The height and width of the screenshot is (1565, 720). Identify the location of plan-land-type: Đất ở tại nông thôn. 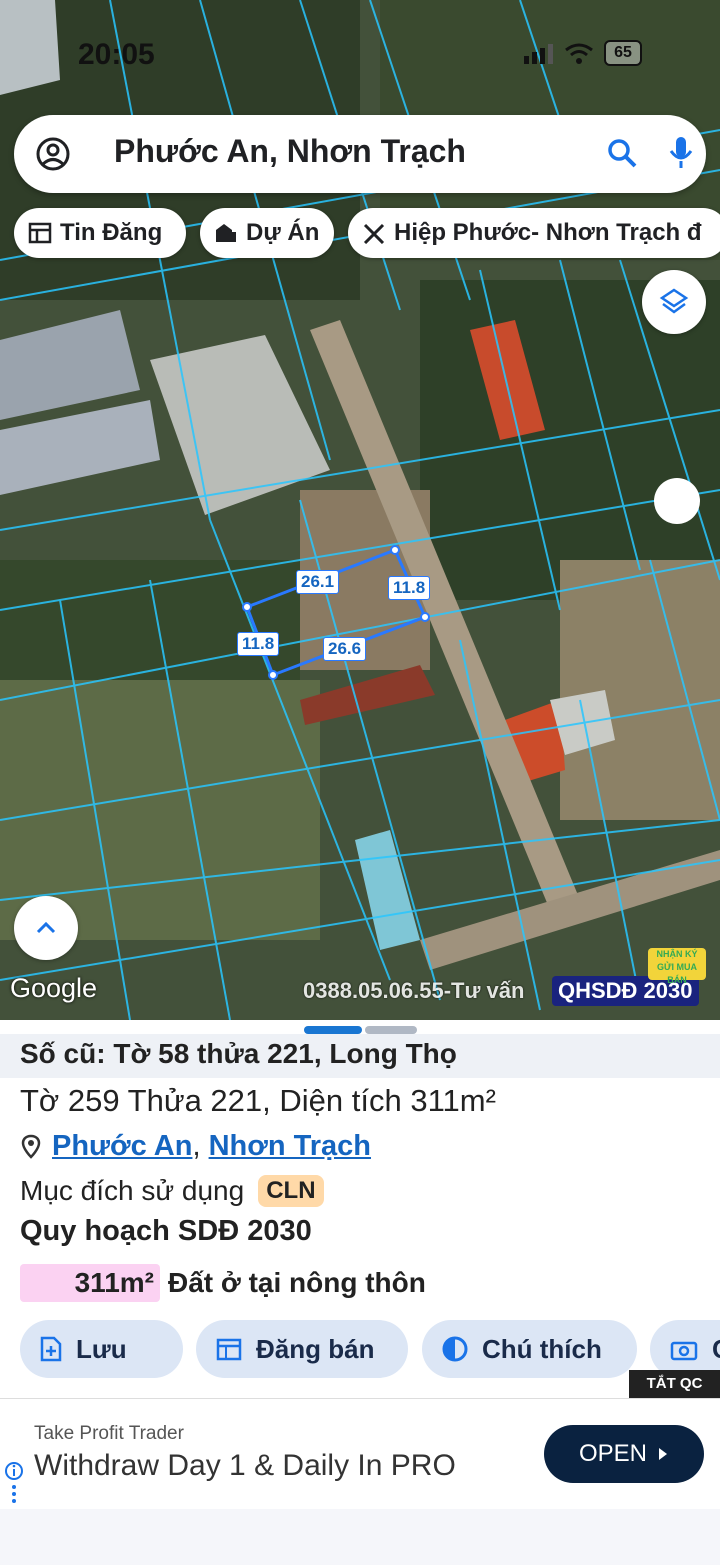
(297, 1282).